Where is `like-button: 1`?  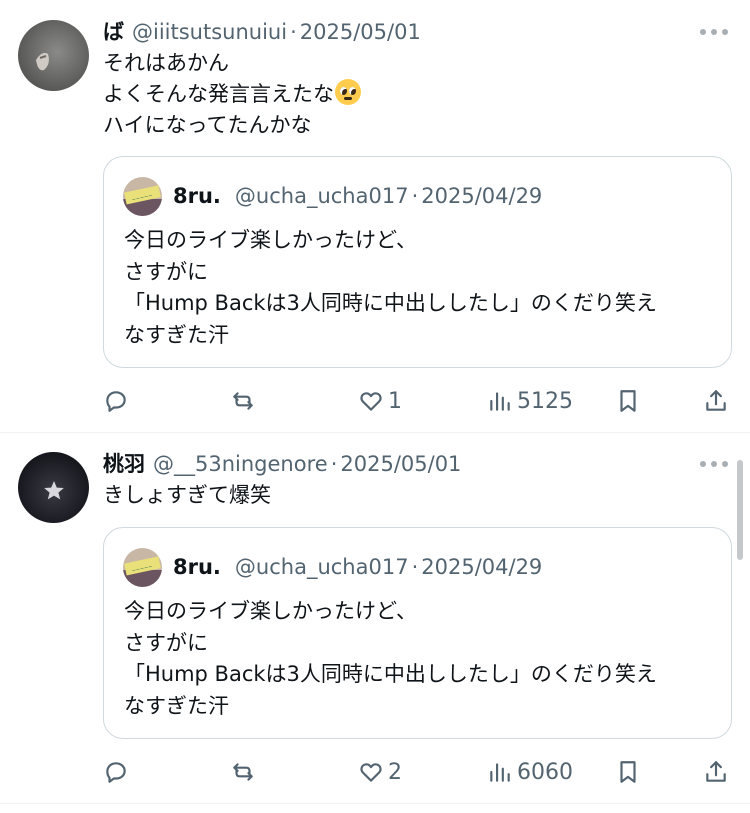
like-button: 1 is located at coordinates (380, 401).